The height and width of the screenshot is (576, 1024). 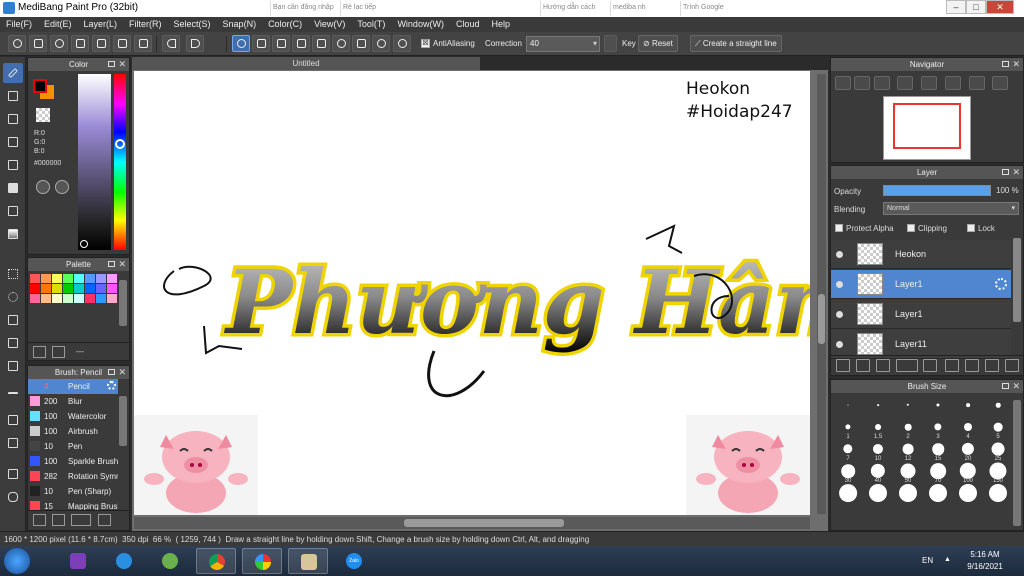 What do you see at coordinates (171, 43) in the screenshot?
I see `undo-icon` at bounding box center [171, 43].